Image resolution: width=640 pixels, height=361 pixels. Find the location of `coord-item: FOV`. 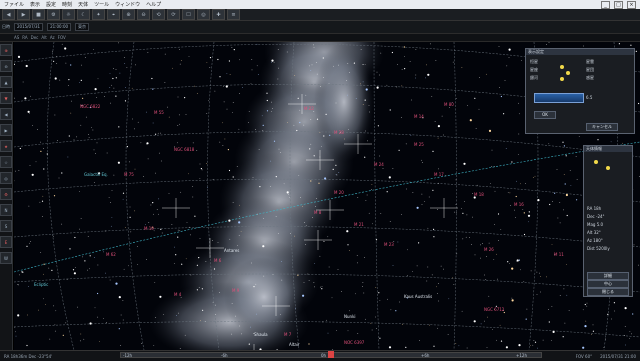

coord-item: FOV is located at coordinates (62, 37).